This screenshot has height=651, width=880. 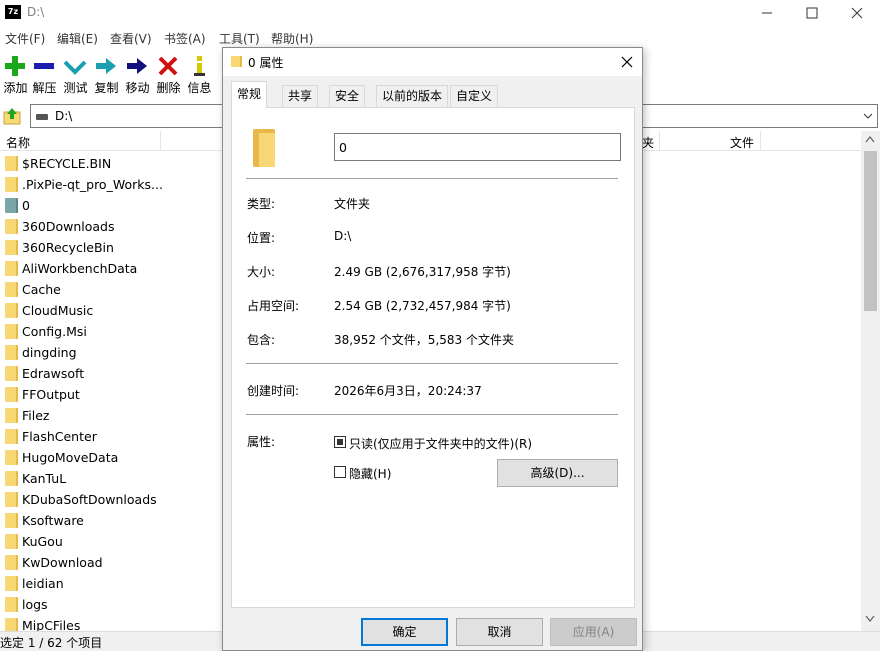 I want to click on tab-general: 常规, so click(x=249, y=94).